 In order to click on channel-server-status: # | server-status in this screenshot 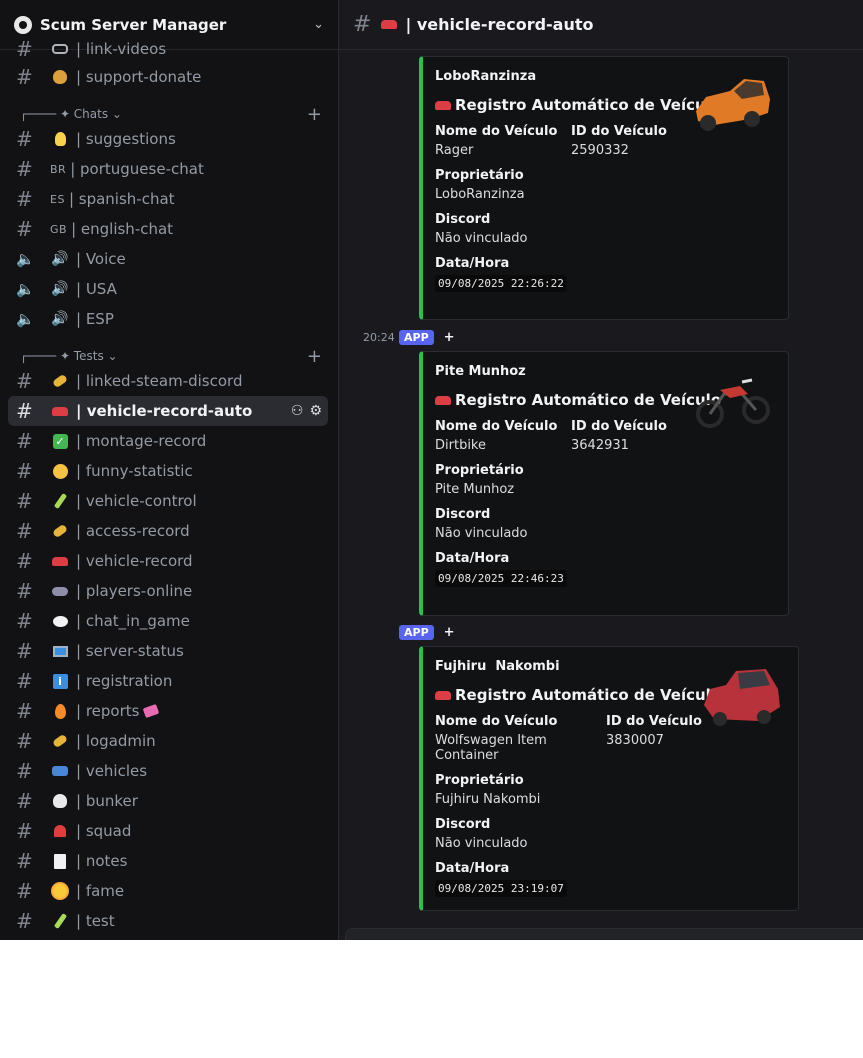, I will do `click(168, 651)`.